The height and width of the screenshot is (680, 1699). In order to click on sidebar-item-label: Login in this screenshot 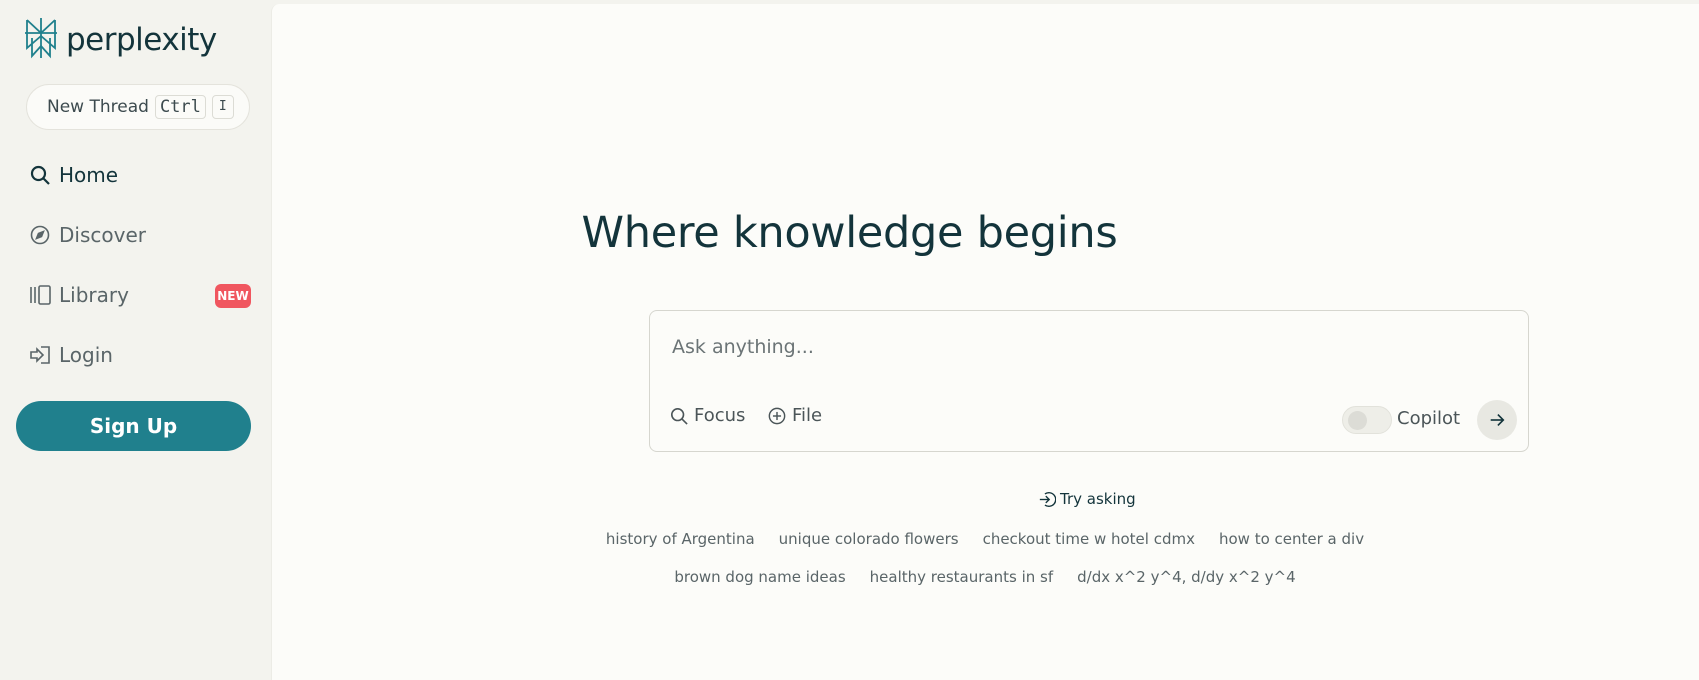, I will do `click(86, 355)`.